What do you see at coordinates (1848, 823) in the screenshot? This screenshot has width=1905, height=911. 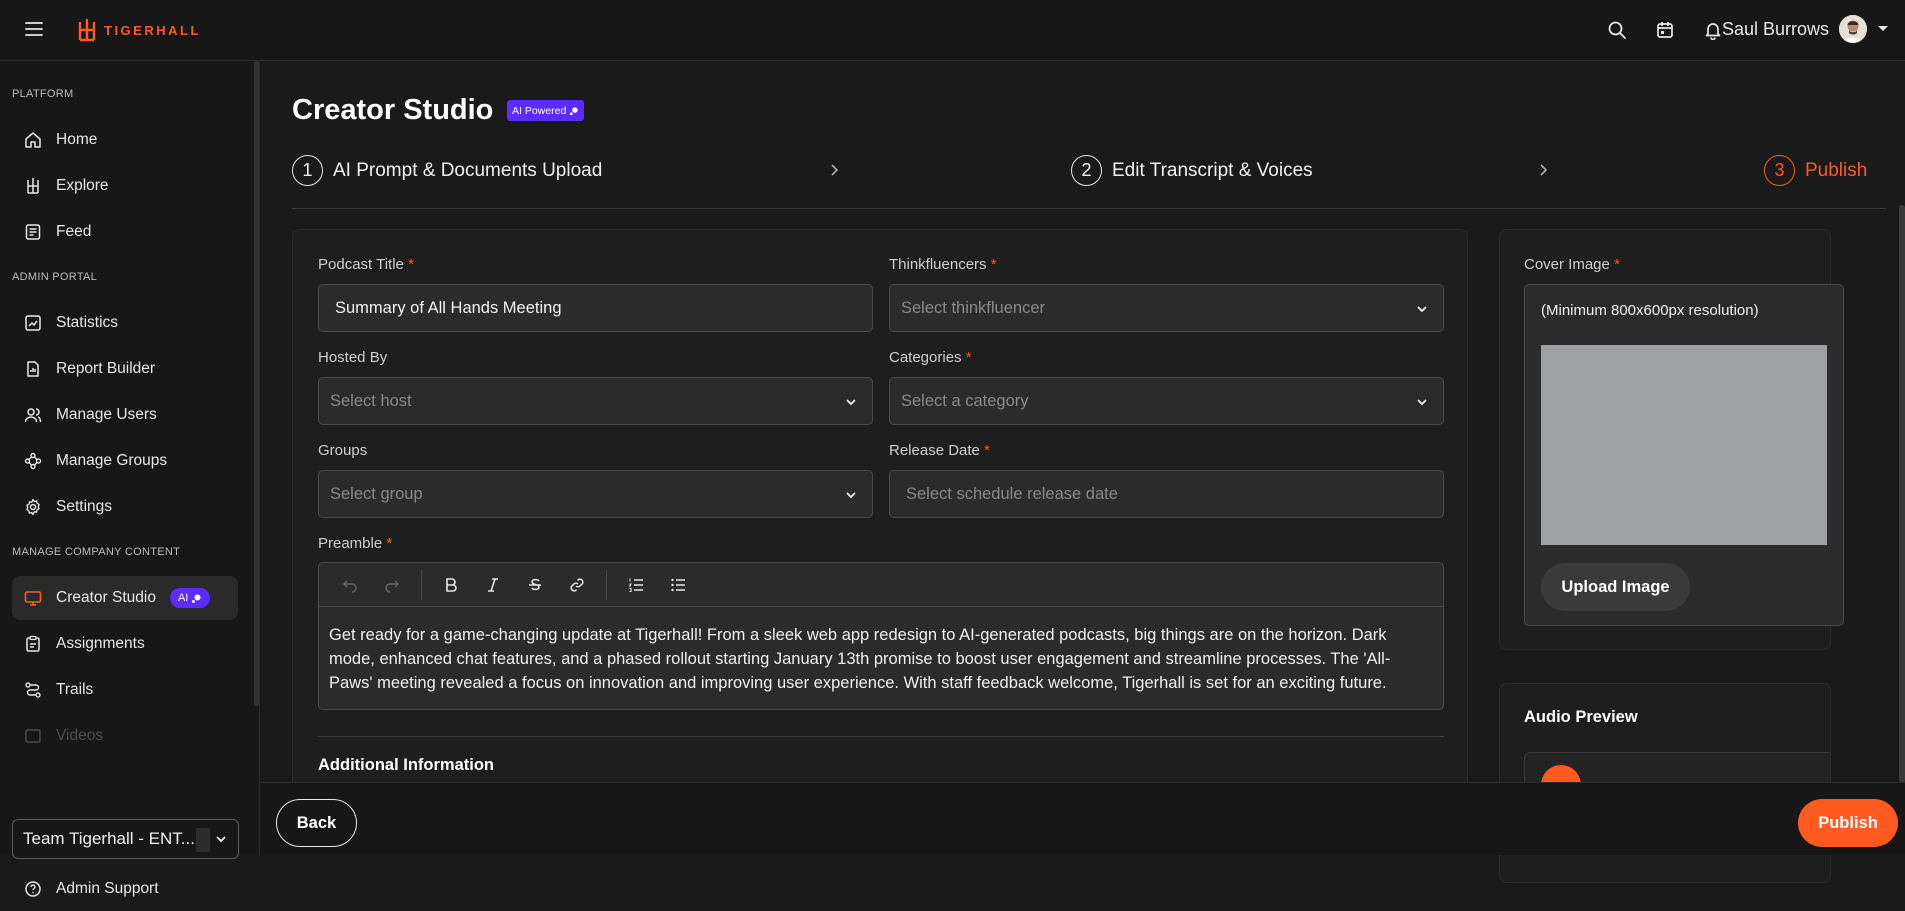 I see `publish-button: Publish` at bounding box center [1848, 823].